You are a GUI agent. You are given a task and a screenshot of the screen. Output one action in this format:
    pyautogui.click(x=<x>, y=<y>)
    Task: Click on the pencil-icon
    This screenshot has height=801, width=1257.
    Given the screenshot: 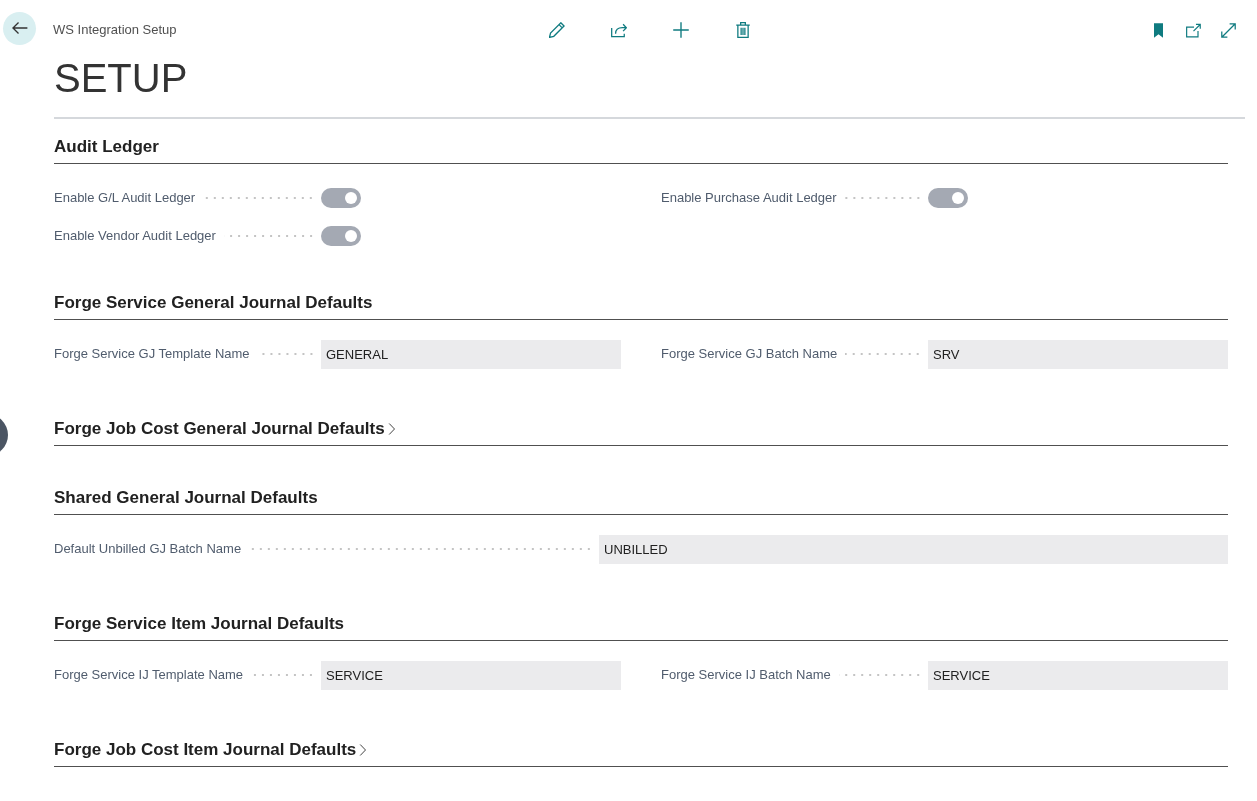 What is the action you would take?
    pyautogui.click(x=557, y=30)
    